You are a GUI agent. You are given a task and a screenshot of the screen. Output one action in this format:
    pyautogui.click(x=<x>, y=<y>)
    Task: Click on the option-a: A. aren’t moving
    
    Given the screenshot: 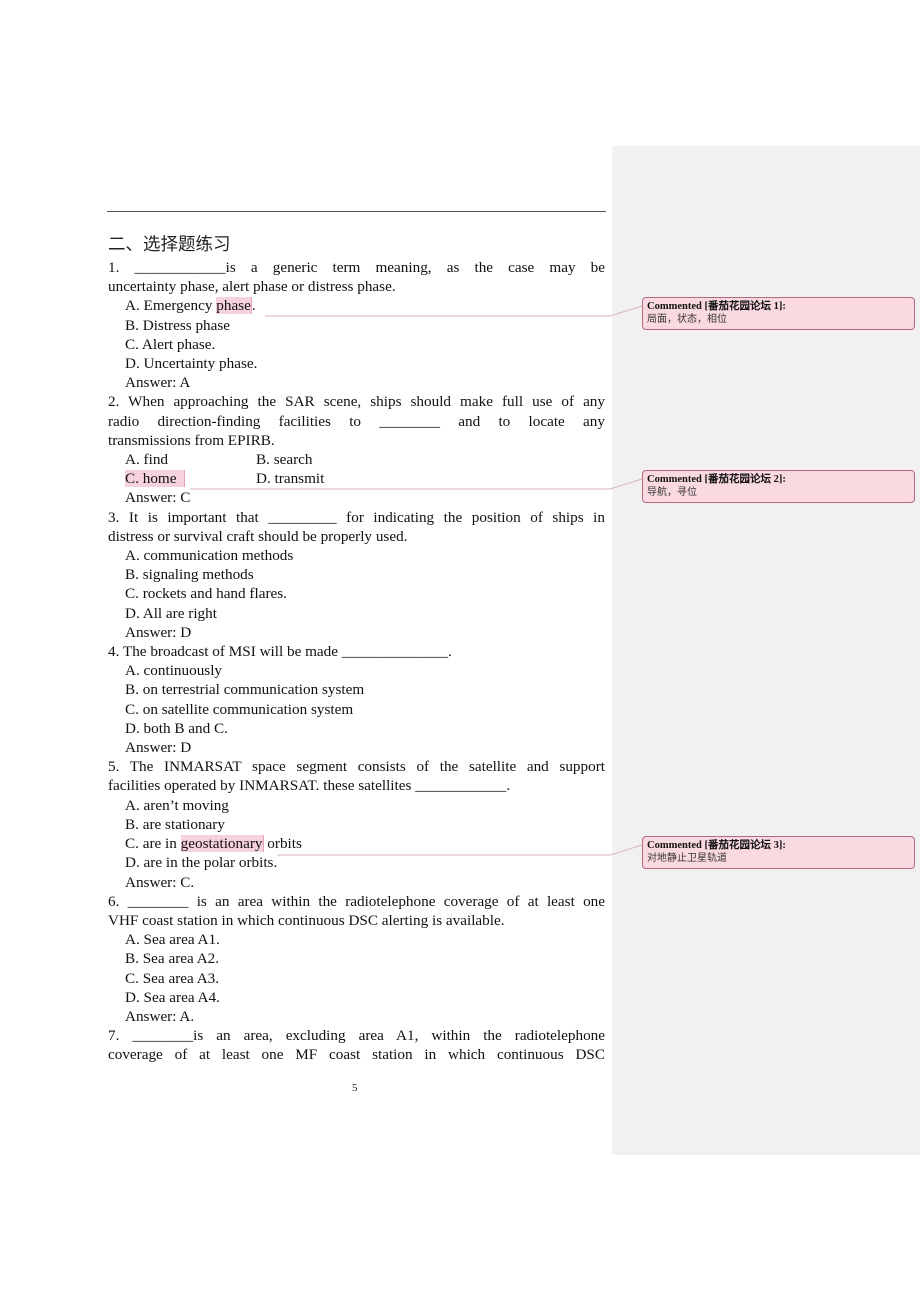 What is the action you would take?
    pyautogui.click(x=177, y=805)
    